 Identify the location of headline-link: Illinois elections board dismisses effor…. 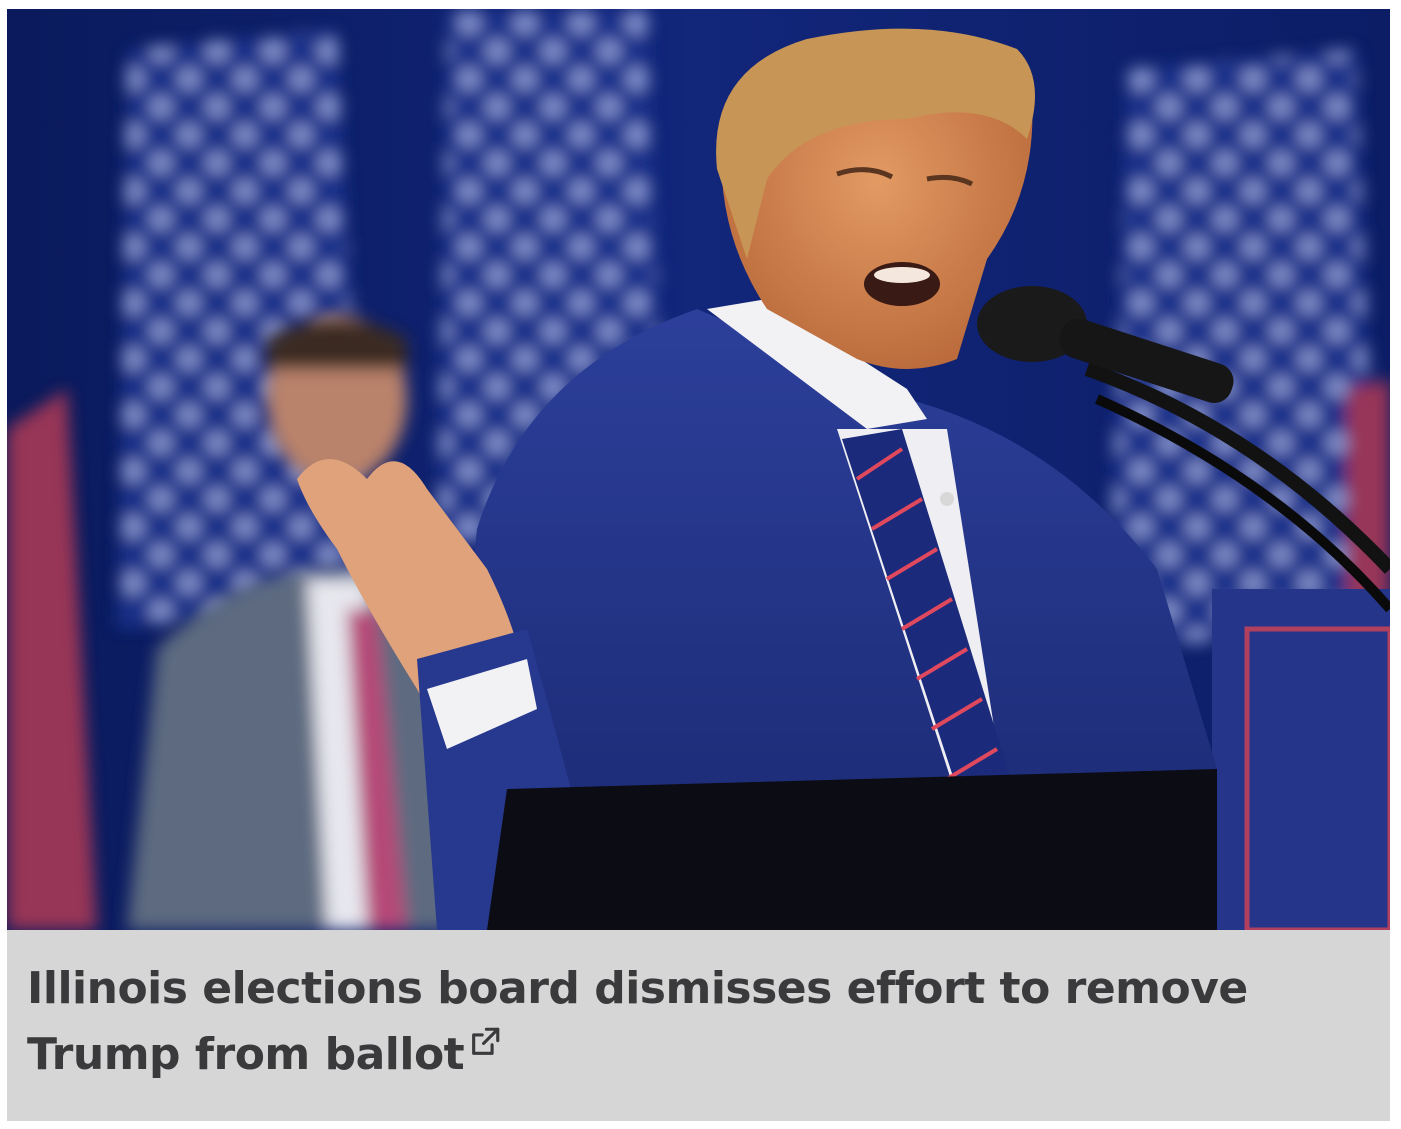
(698, 1022).